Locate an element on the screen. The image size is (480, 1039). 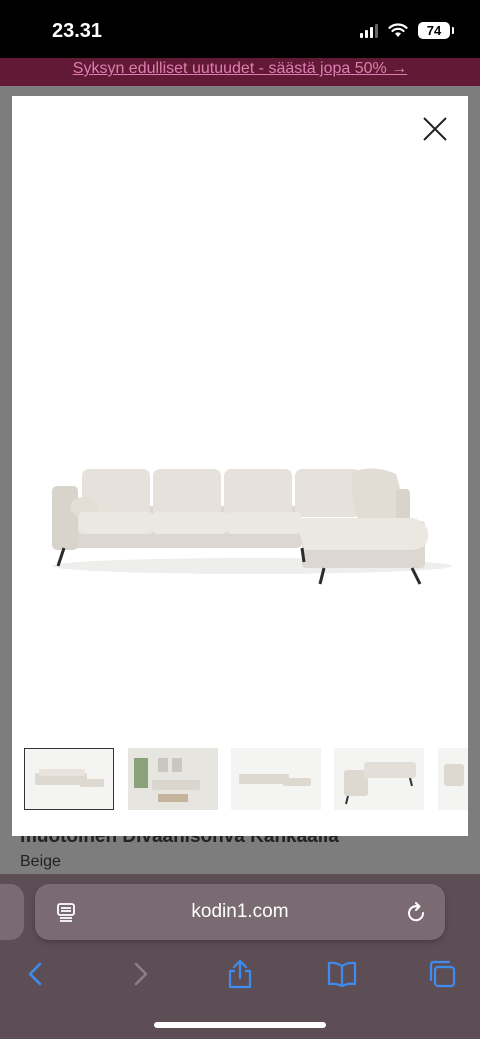
forward-icon is located at coordinates (141, 974).